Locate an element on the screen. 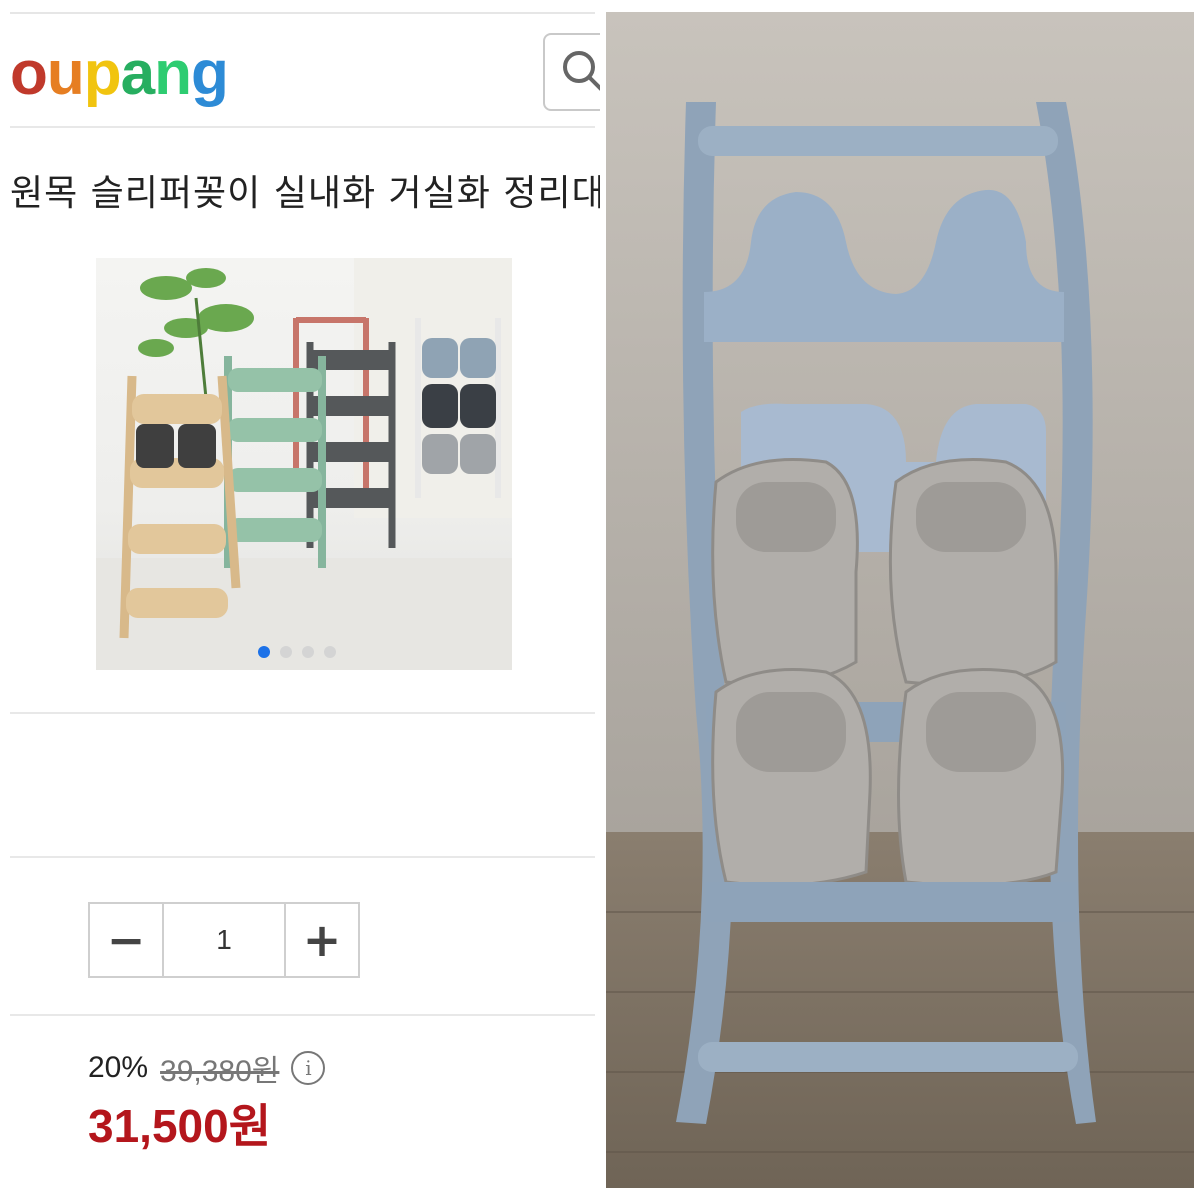  sale-price: 31,500원 is located at coordinates (180, 1126).